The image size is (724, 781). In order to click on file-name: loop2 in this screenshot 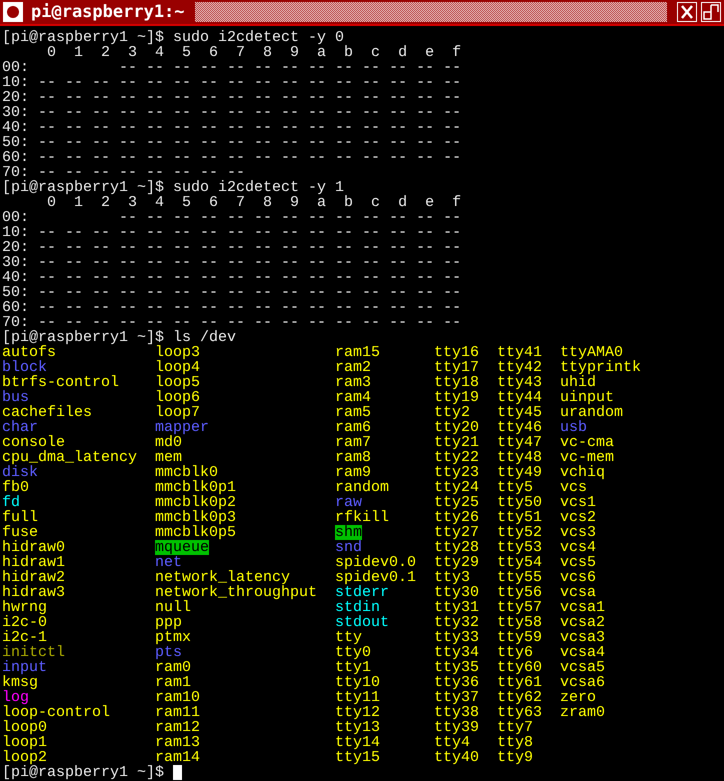, I will do `click(25, 757)`.